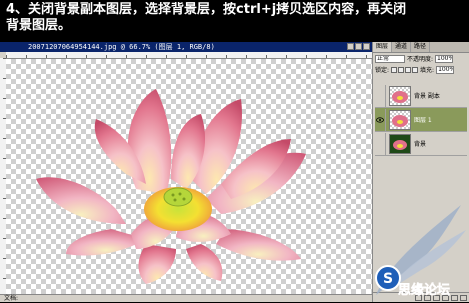  I want to click on blend-mode-select: 正常, so click(390, 58).